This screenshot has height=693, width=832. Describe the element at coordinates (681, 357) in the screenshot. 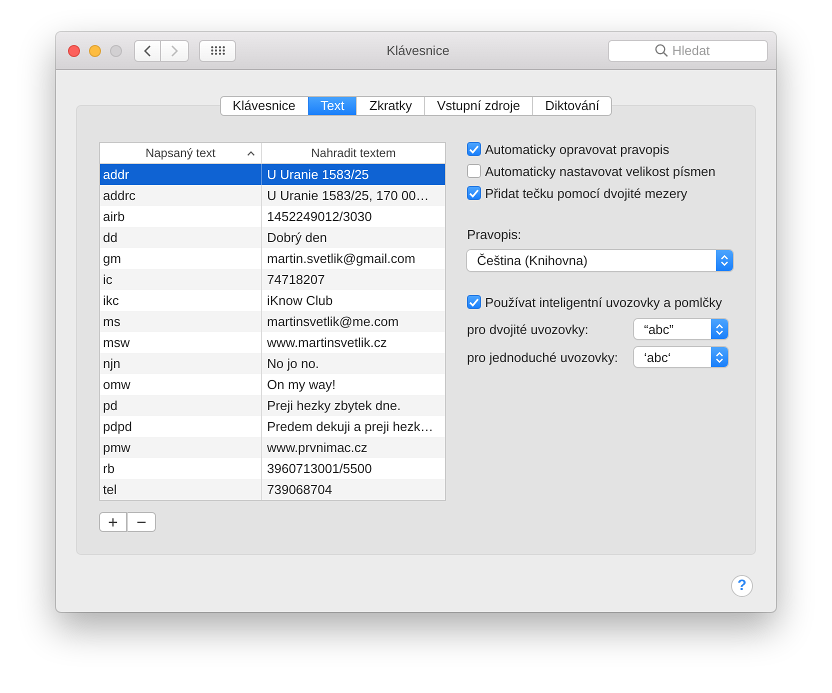

I see `popup-button: ‘abc‘` at that location.